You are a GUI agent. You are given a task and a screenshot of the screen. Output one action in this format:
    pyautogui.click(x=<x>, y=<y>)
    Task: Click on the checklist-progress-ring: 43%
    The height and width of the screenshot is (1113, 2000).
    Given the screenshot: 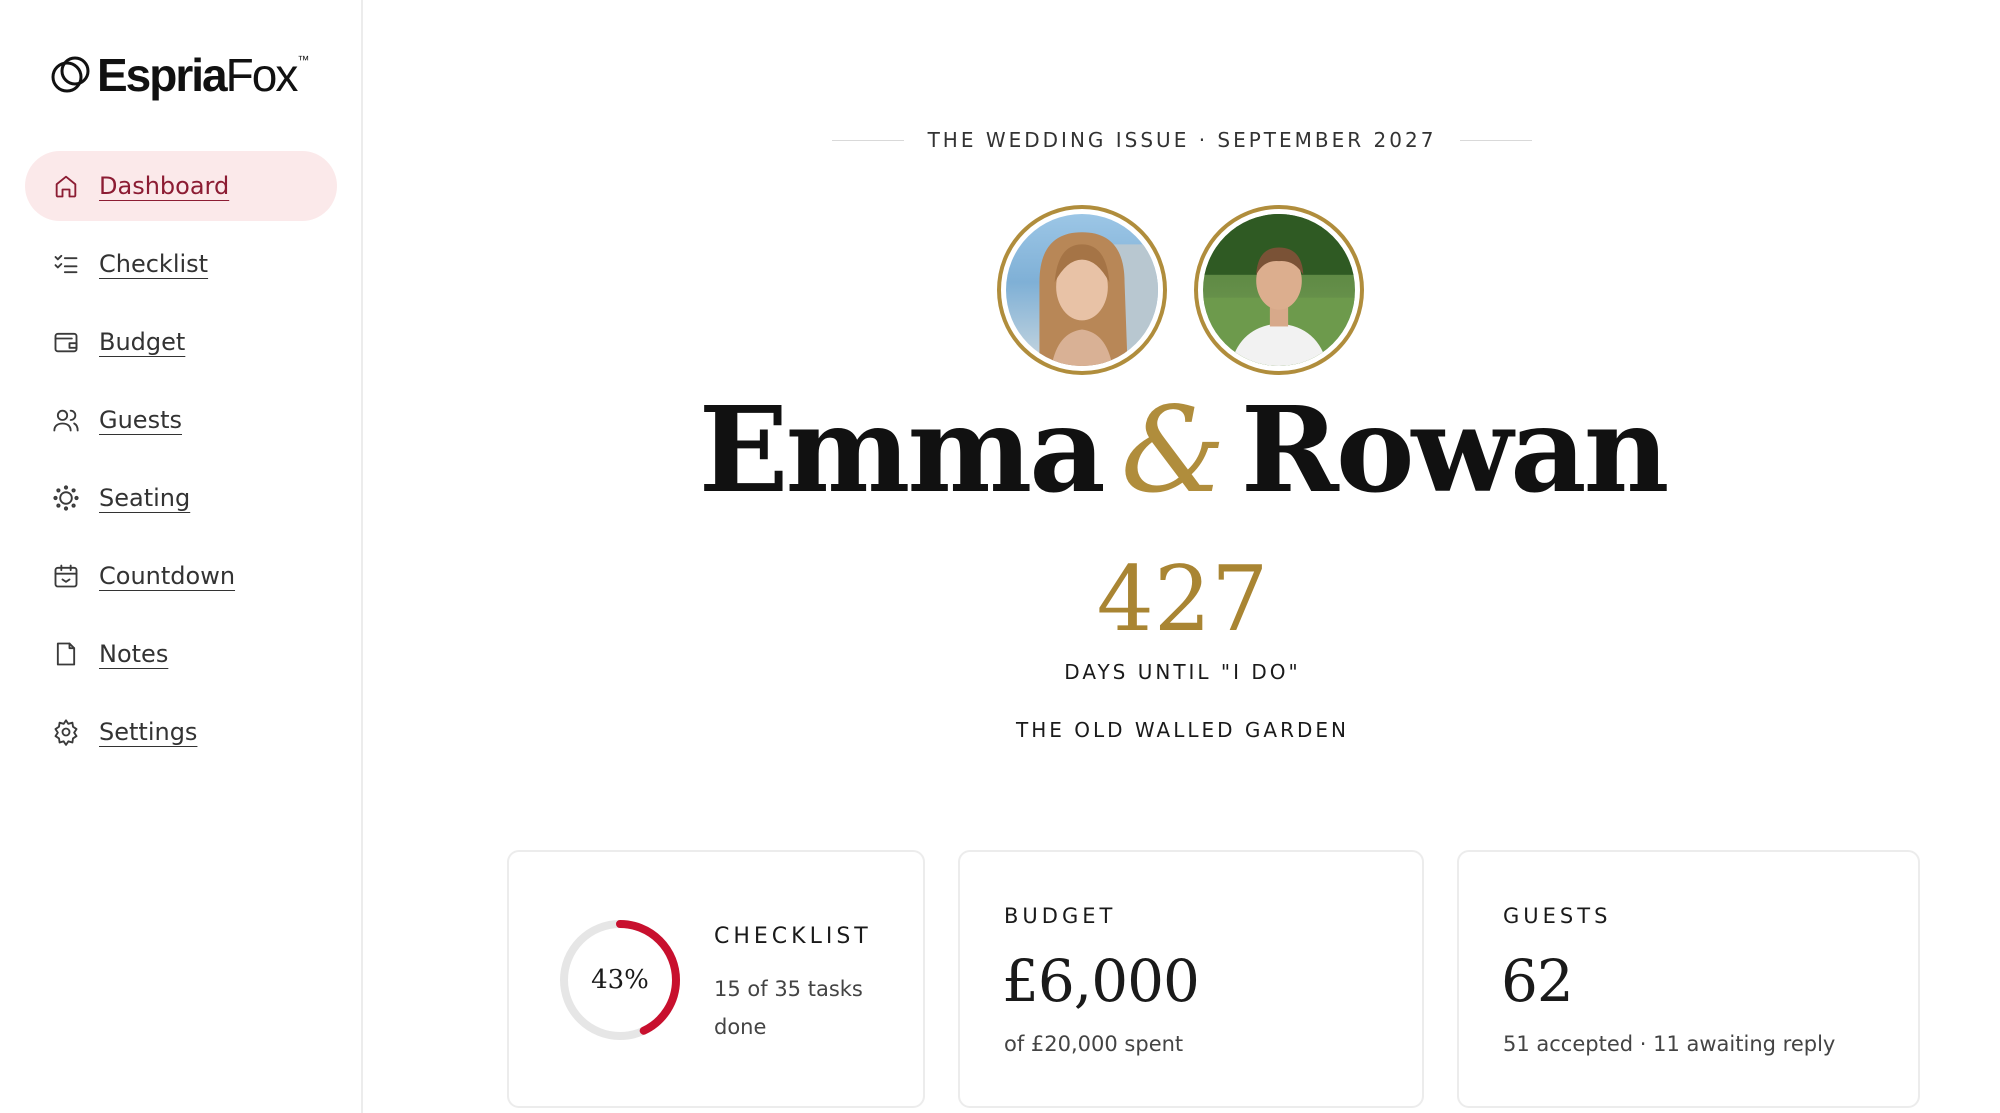 What is the action you would take?
    pyautogui.click(x=620, y=980)
    